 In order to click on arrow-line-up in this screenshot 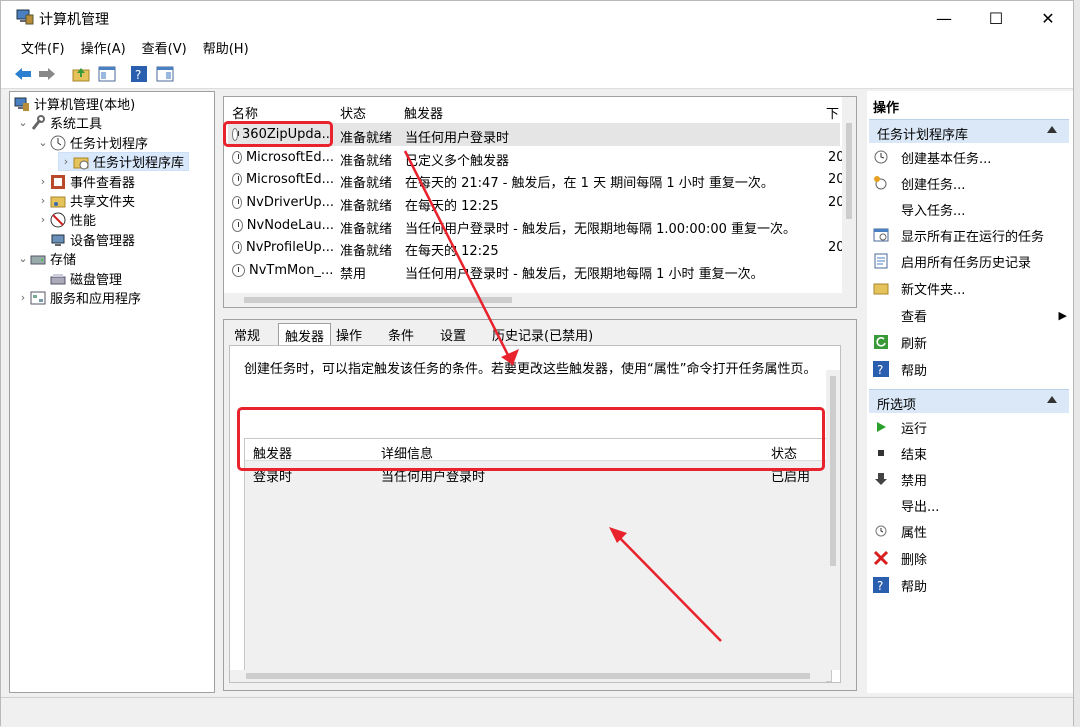, I will do `click(667, 586)`.